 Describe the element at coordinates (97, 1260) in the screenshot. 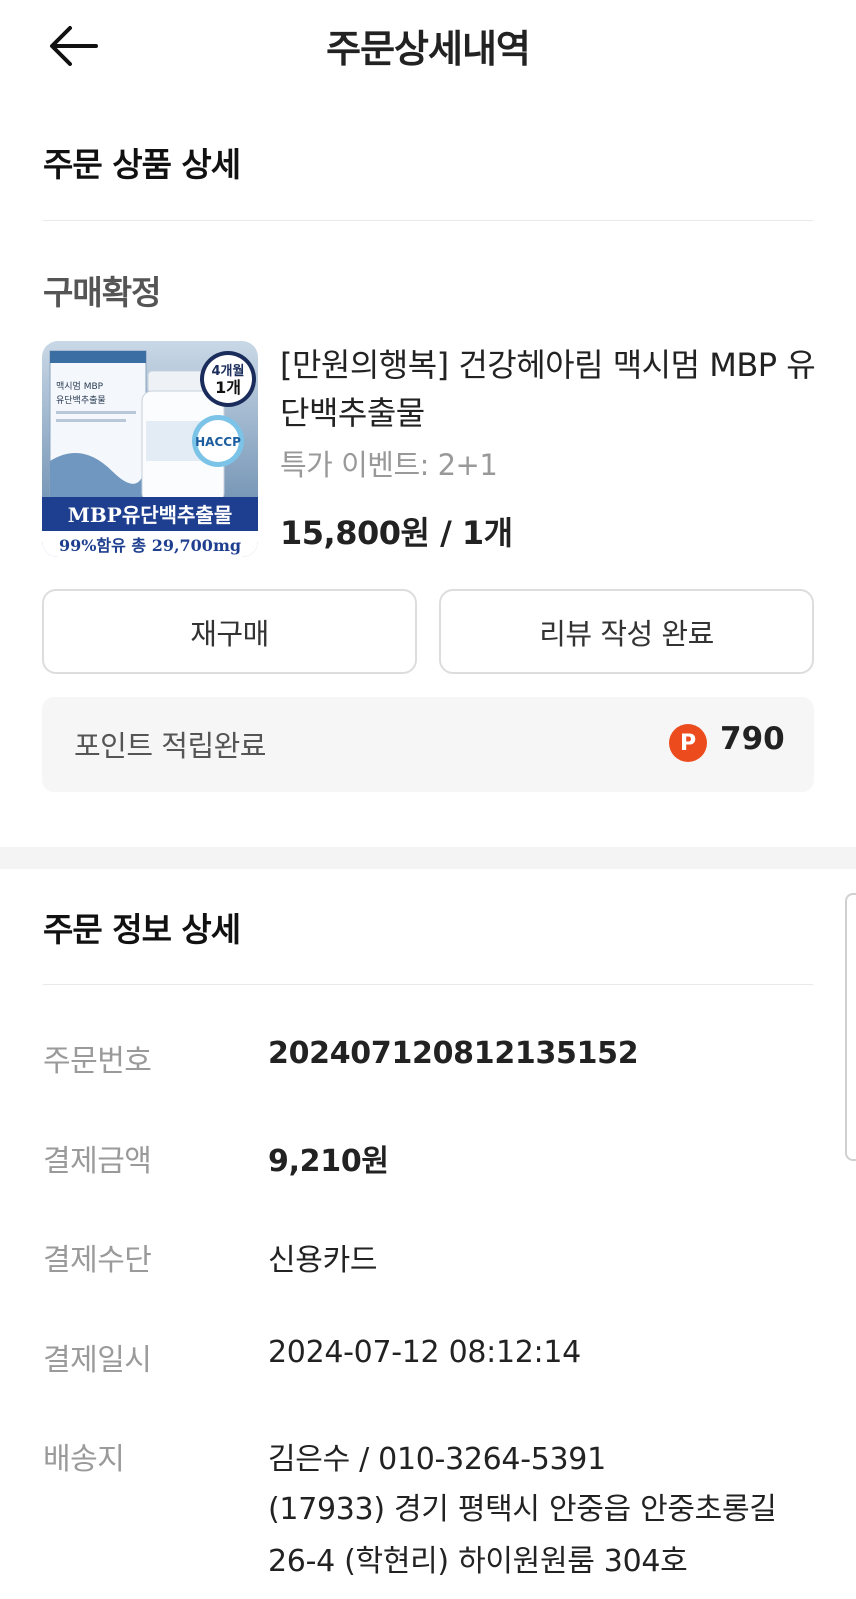

I see `payment-method-label: 결제수단` at that location.